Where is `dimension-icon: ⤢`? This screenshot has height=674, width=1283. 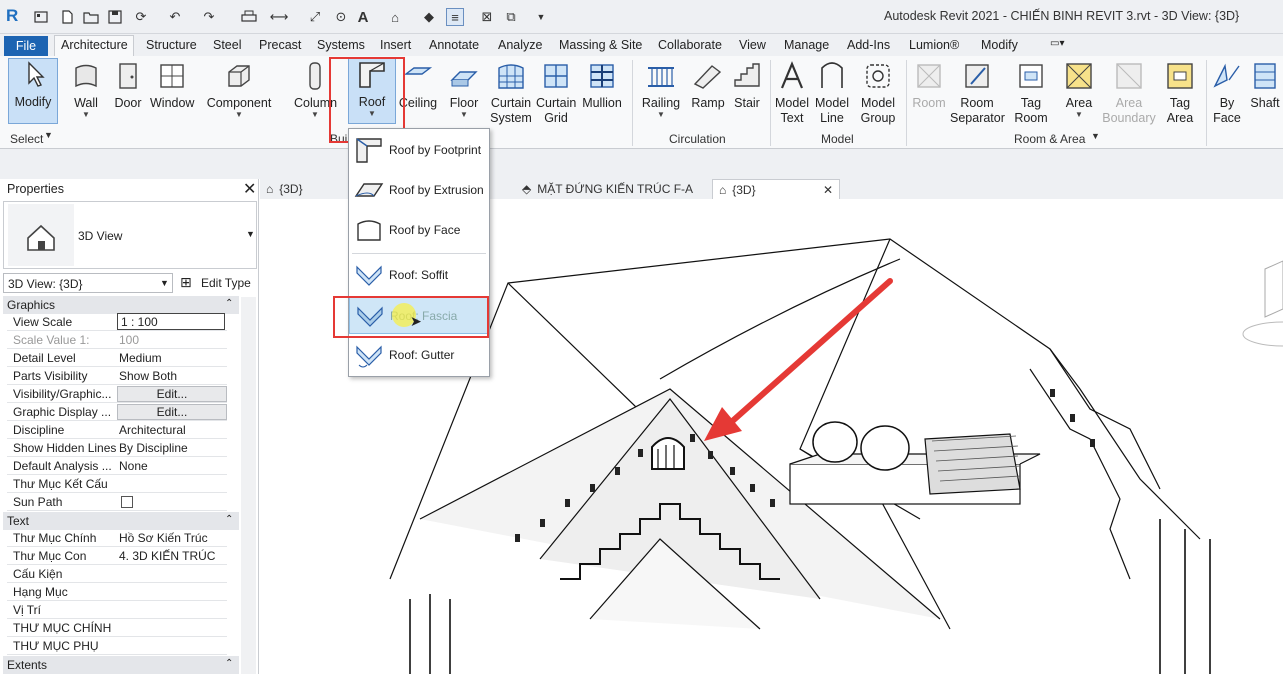 dimension-icon: ⤢ is located at coordinates (315, 17).